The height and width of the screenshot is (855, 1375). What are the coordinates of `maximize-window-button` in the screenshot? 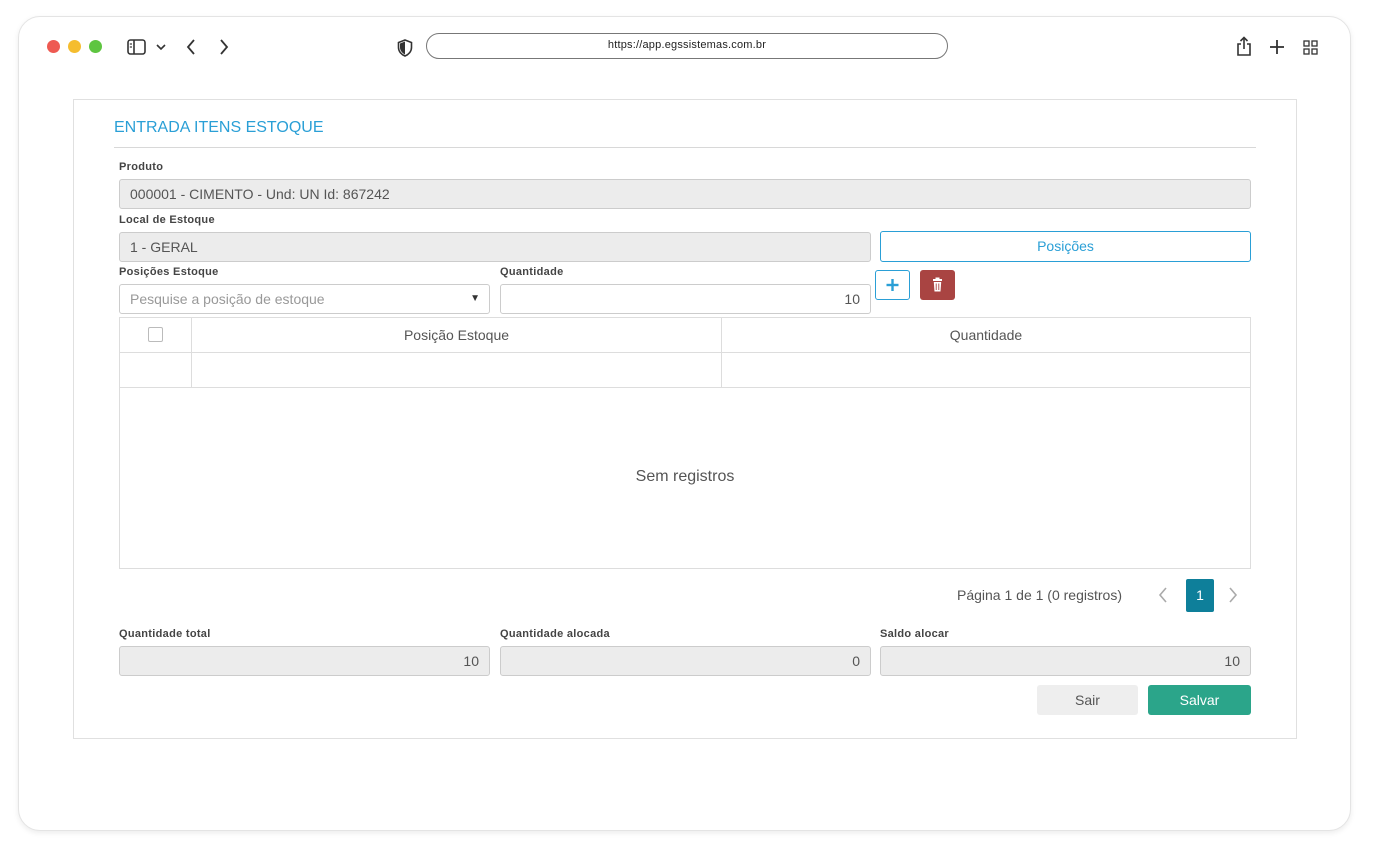 It's located at (95, 46).